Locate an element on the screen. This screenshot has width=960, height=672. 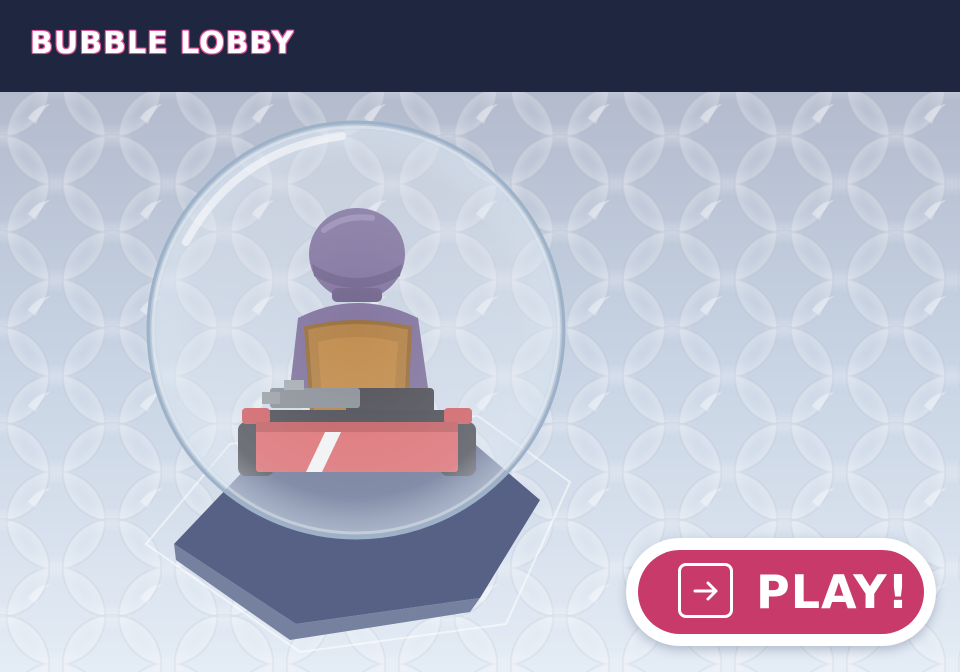
play-button: PLAY! is located at coordinates (781, 592).